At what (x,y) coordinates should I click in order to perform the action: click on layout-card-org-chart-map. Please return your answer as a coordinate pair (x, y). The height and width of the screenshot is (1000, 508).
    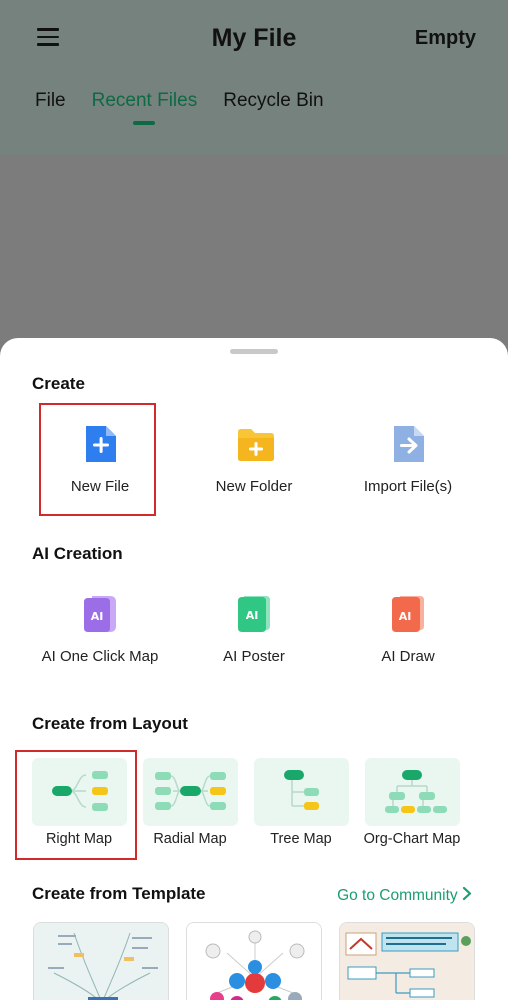
    Looking at the image, I should click on (412, 792).